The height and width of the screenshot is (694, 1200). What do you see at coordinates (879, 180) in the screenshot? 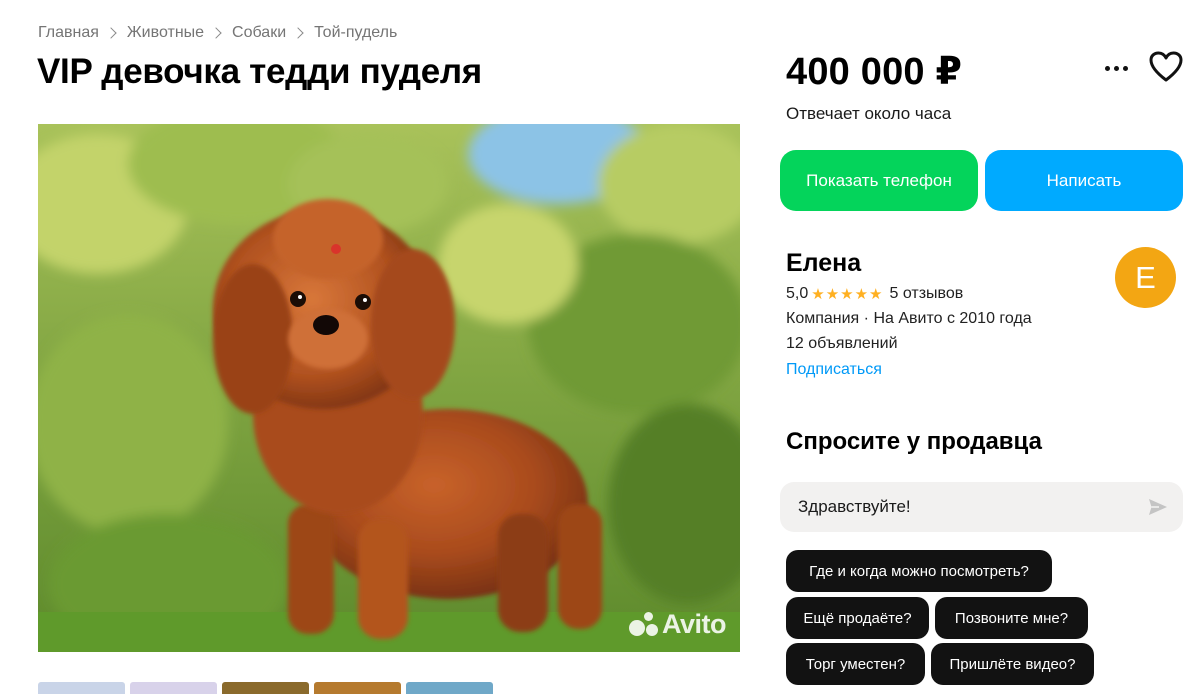
I see `show-phone-button: Показать телефон` at bounding box center [879, 180].